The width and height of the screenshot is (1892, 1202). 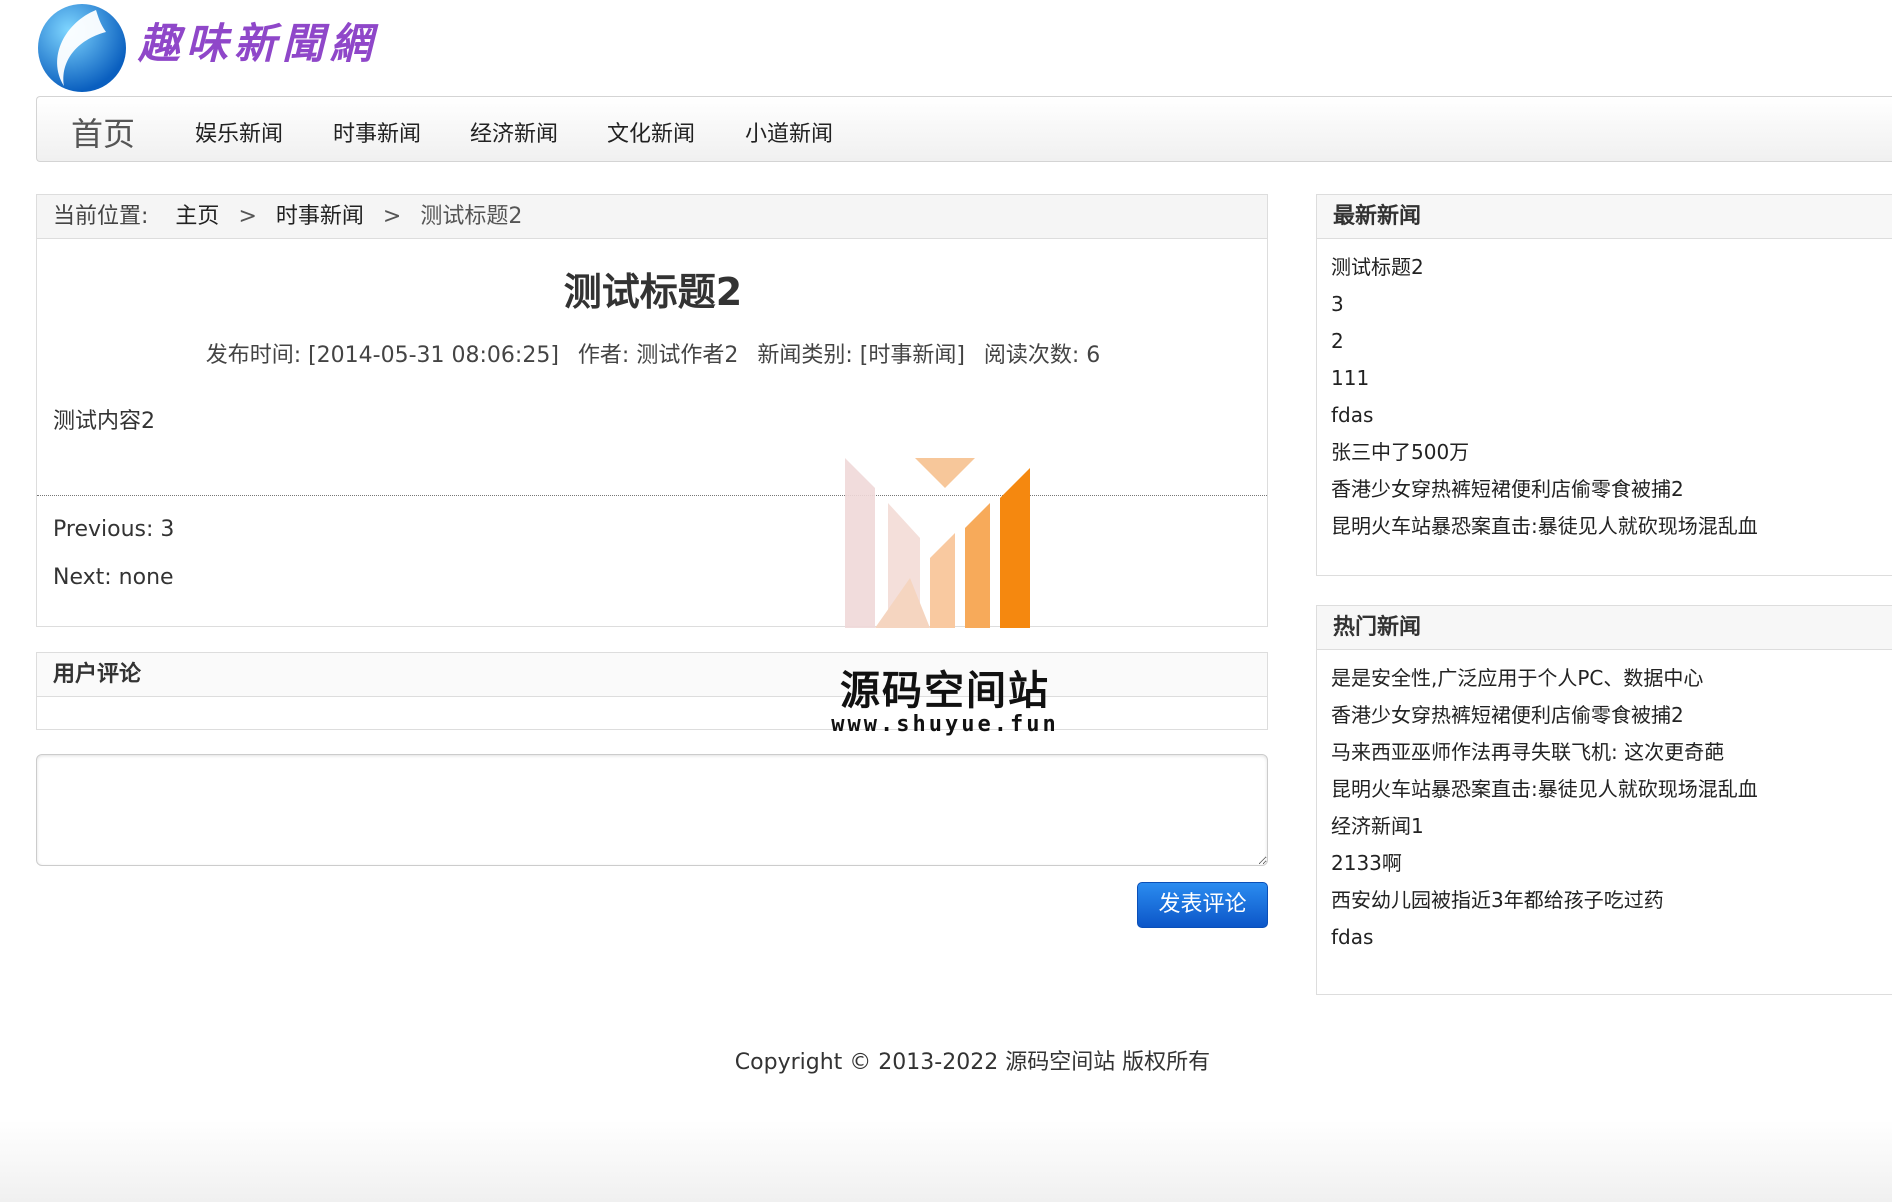 What do you see at coordinates (1611, 267) in the screenshot?
I see `latest-news-item: 测试标题2` at bounding box center [1611, 267].